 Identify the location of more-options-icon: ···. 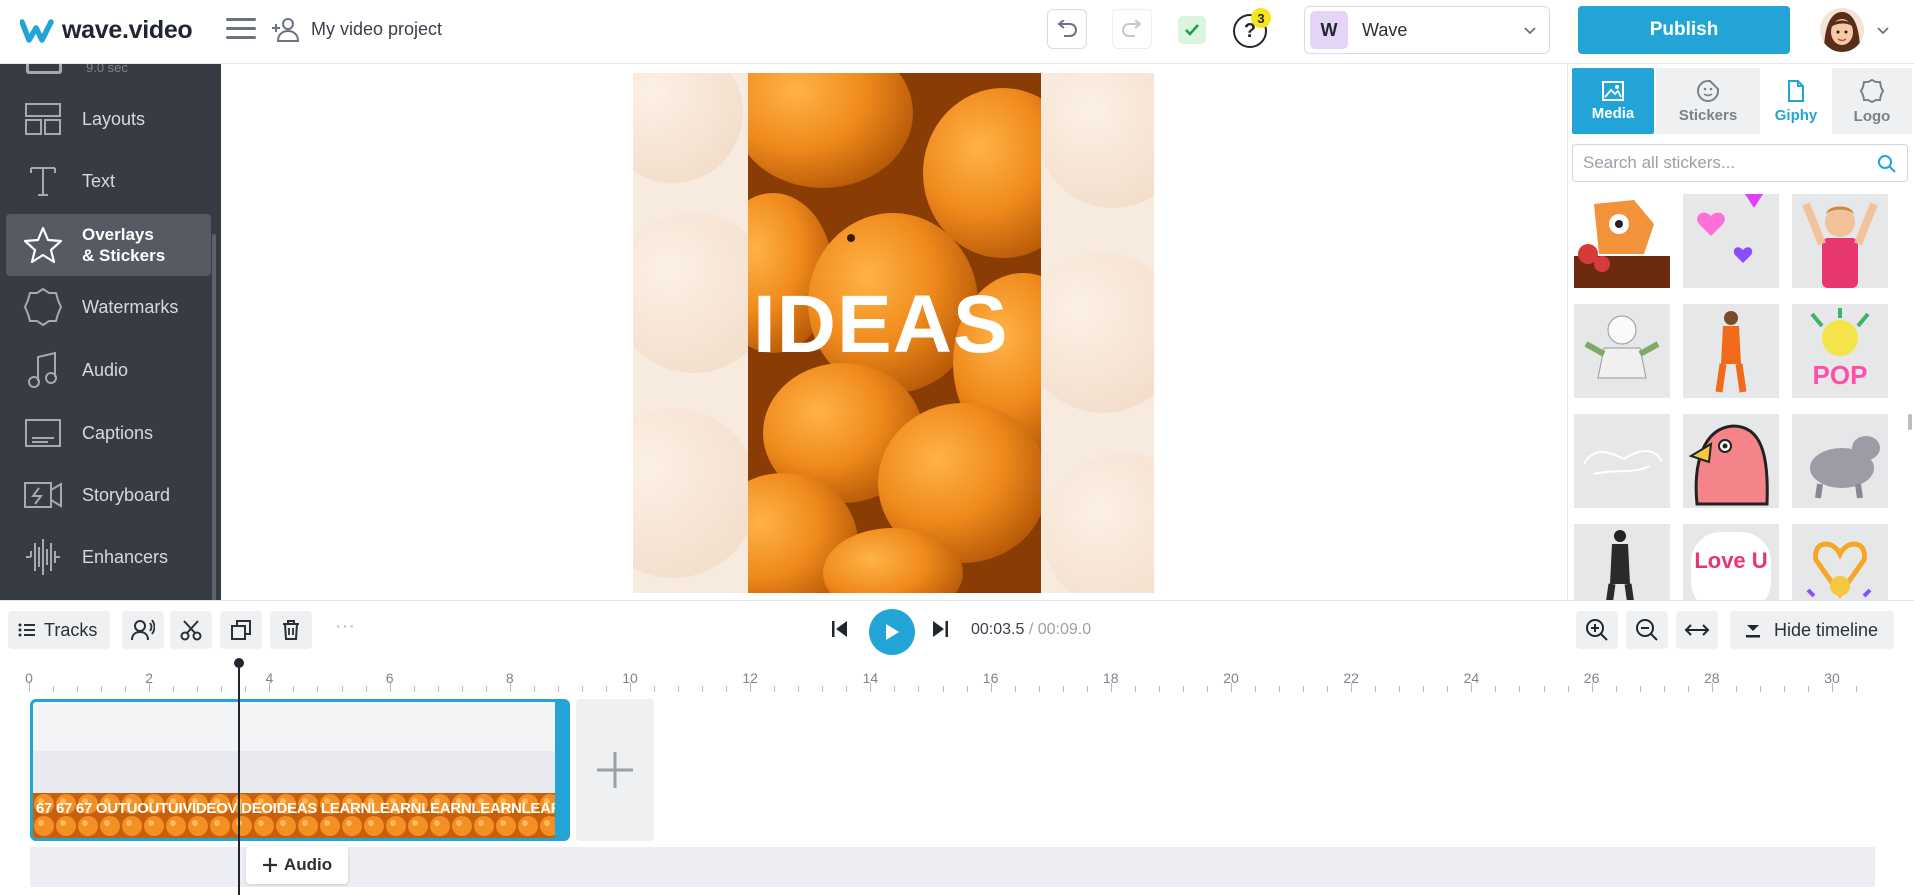
(345, 630).